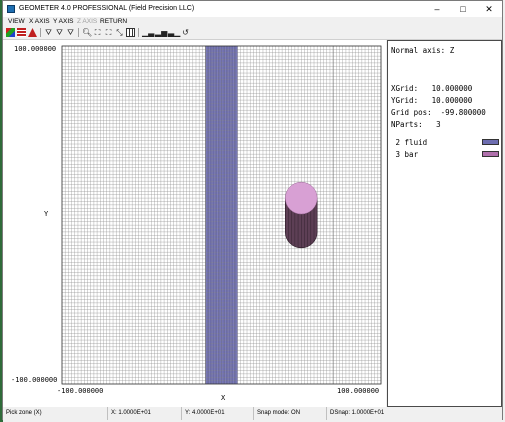 The height and width of the screenshot is (422, 505). What do you see at coordinates (252, 33) in the screenshot?
I see `toolbar: ⛛ ⛛ ⛛ 🔍︎ ⛶ ⛶ ⤡ ▁▃ ▂▅ ▃▁ ↺` at bounding box center [252, 33].